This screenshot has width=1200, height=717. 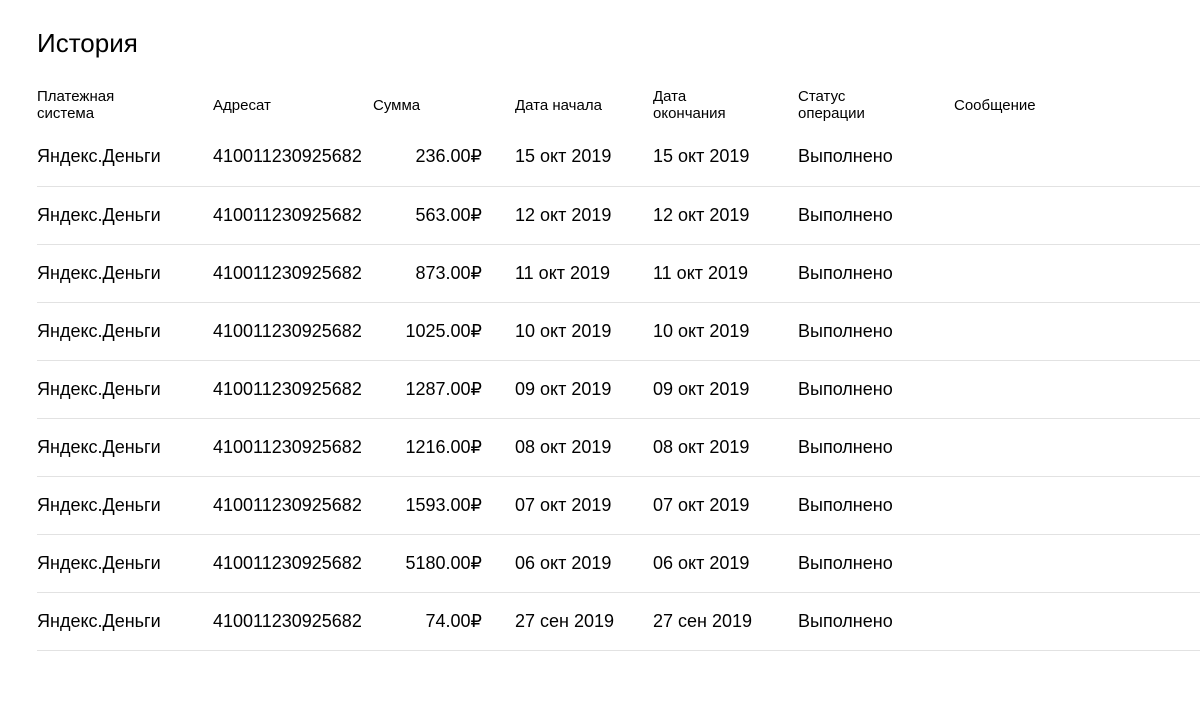 I want to click on cell-end-date: 07 окт 2019, so click(x=692, y=505).